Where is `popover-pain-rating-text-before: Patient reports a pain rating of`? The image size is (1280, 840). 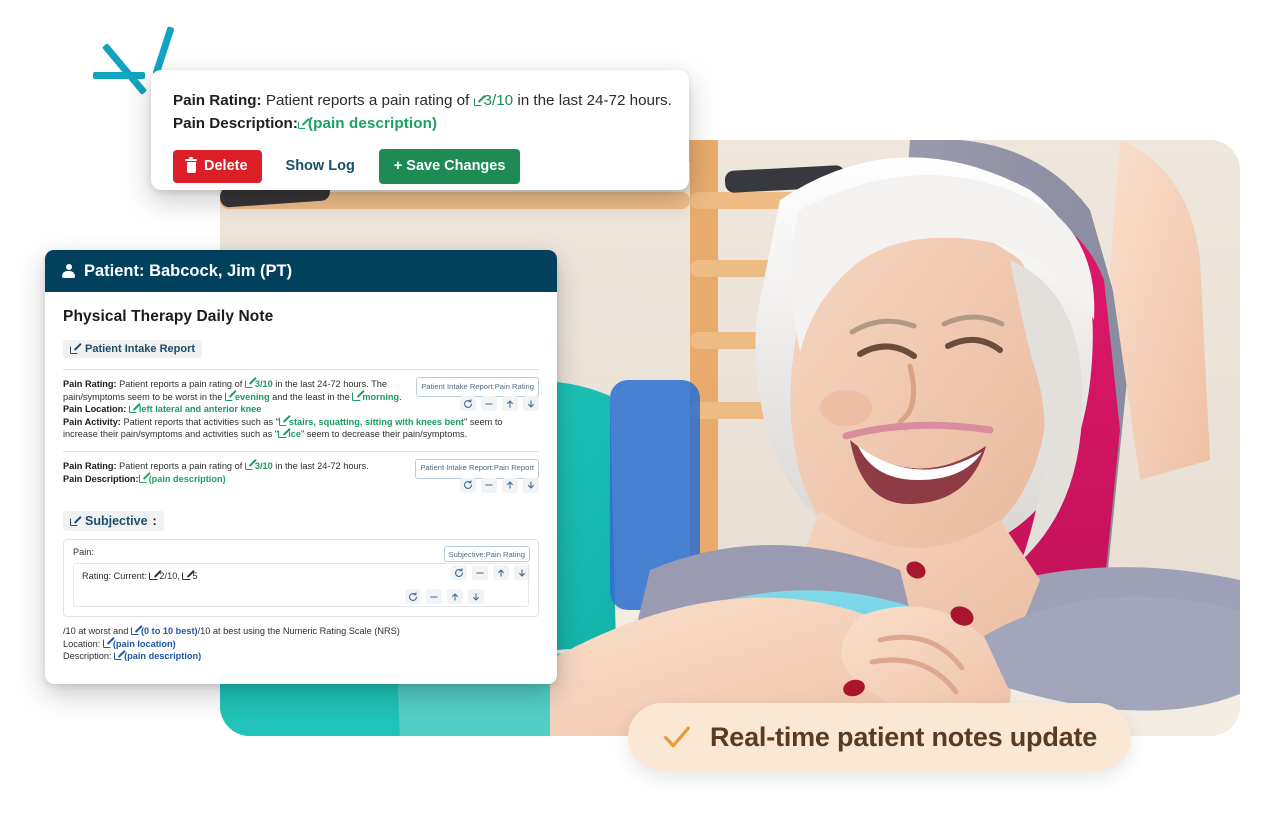 popover-pain-rating-text-before: Patient reports a pain rating of is located at coordinates (367, 100).